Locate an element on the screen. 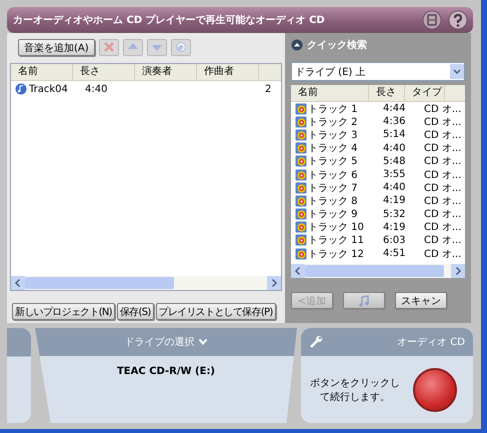 The height and width of the screenshot is (433, 487). wrench-icon is located at coordinates (316, 342).